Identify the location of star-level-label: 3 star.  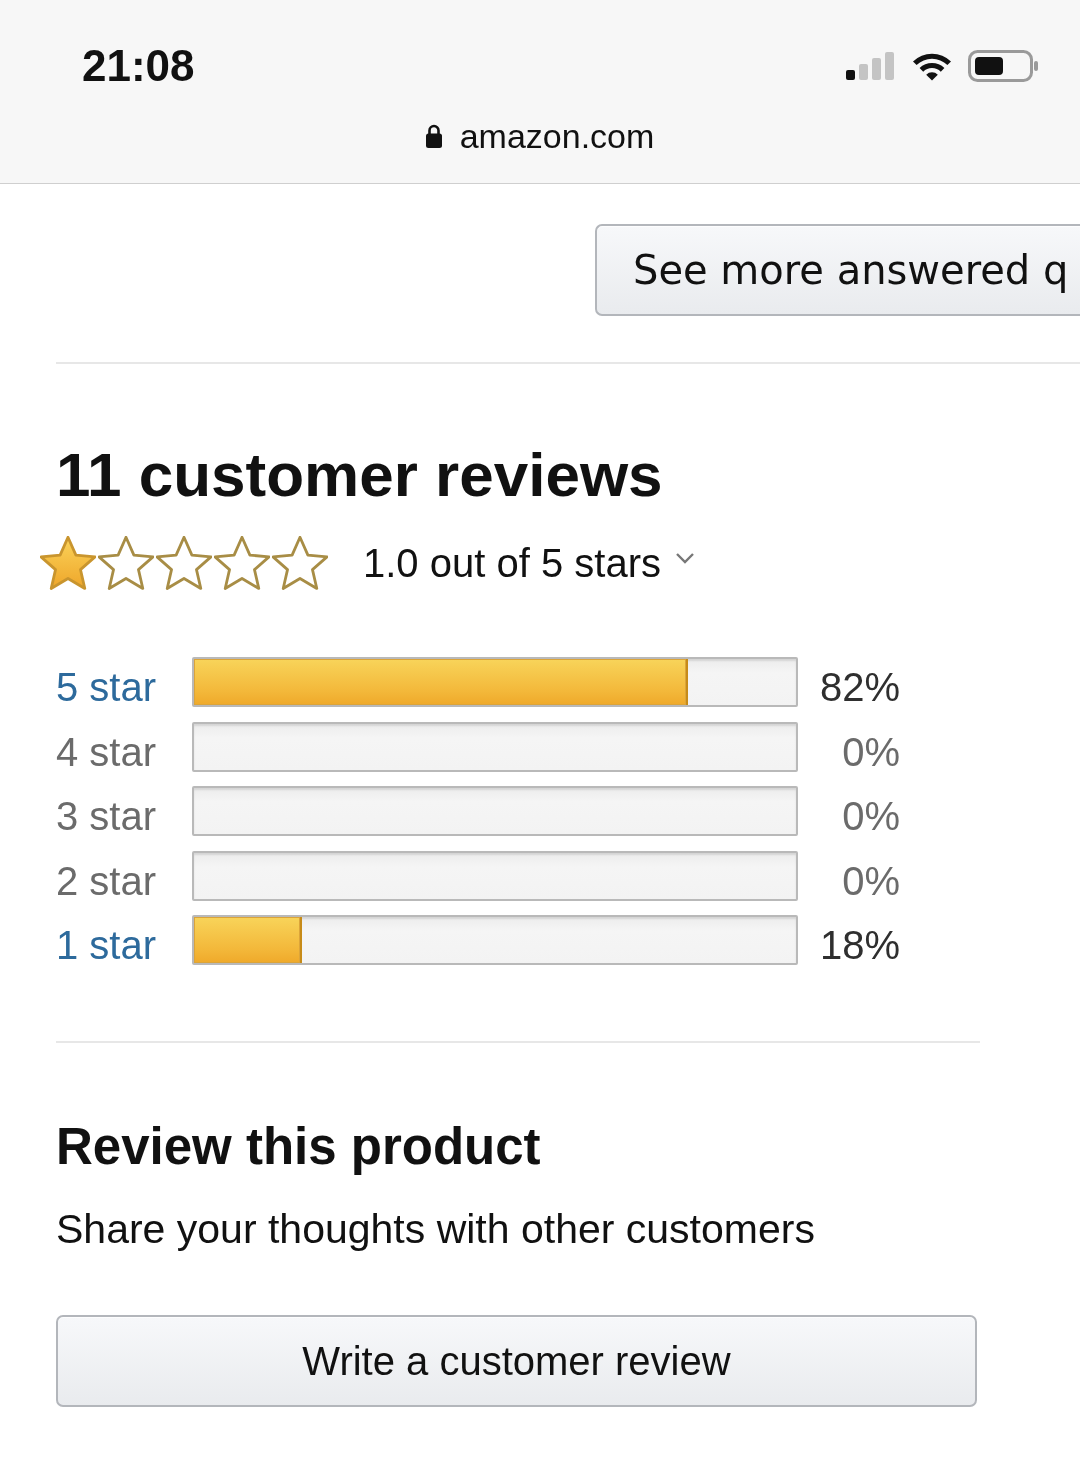
(106, 814).